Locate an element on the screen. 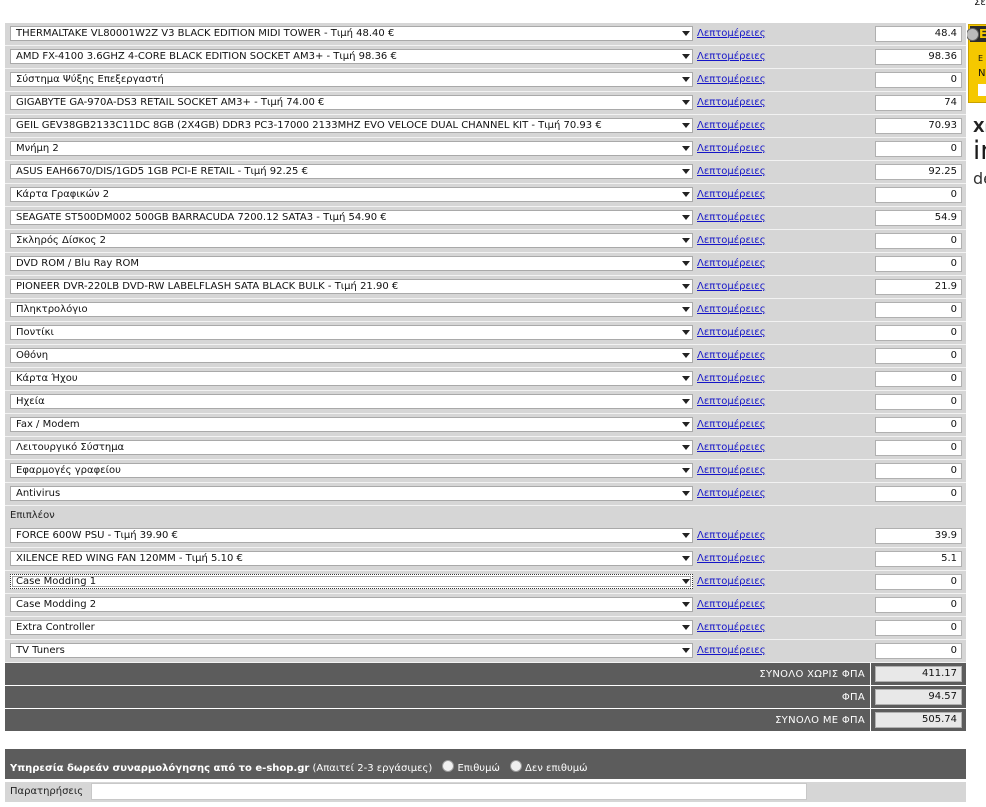 The height and width of the screenshot is (807, 986). component-select: Case Modding 1 is located at coordinates (351, 581).